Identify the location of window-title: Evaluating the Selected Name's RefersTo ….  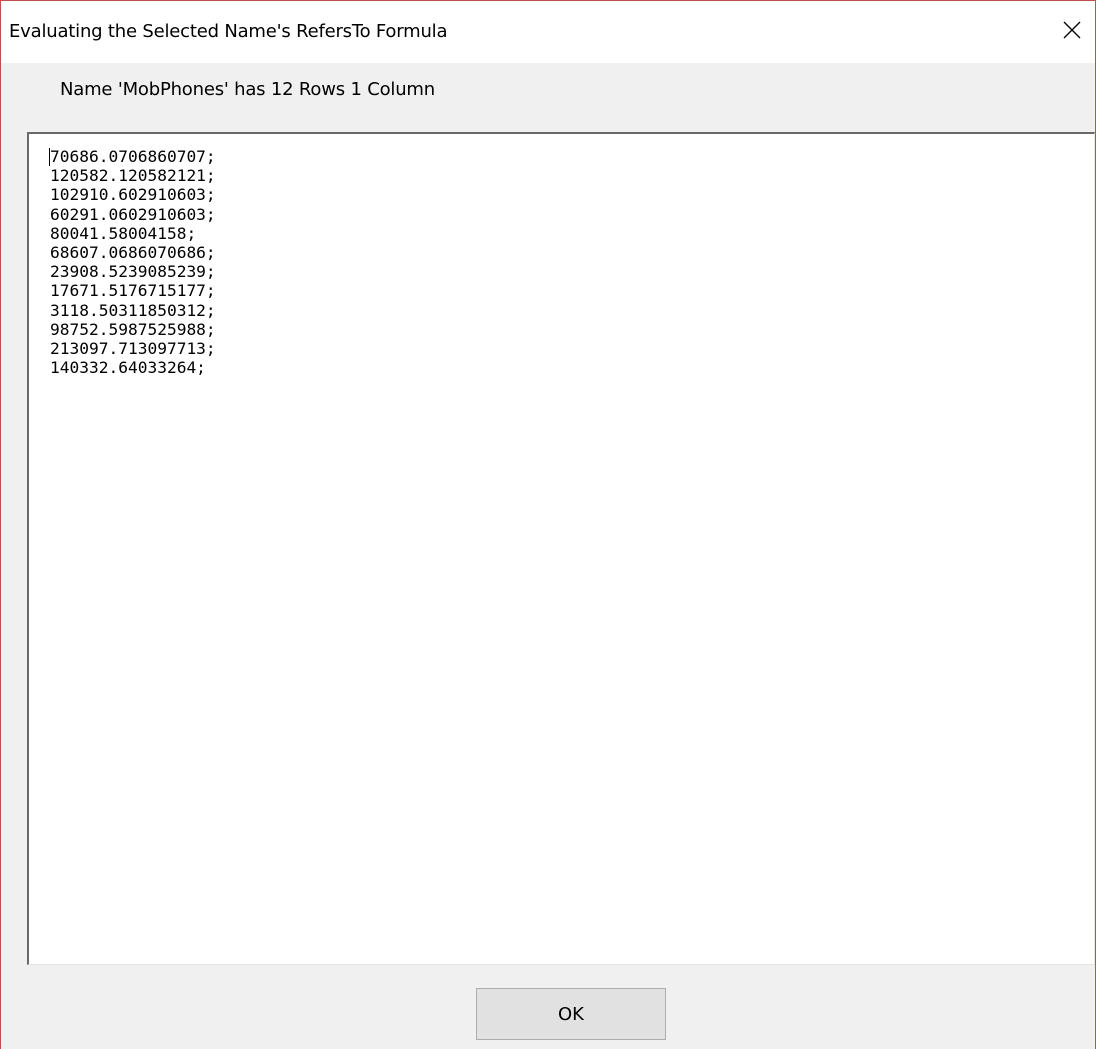
(228, 31).